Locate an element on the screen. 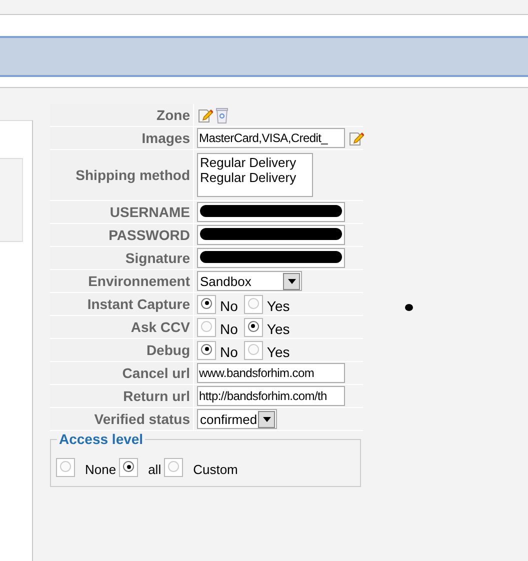 This screenshot has width=528, height=561. input-field: www.bandsforhim.com is located at coordinates (271, 373).